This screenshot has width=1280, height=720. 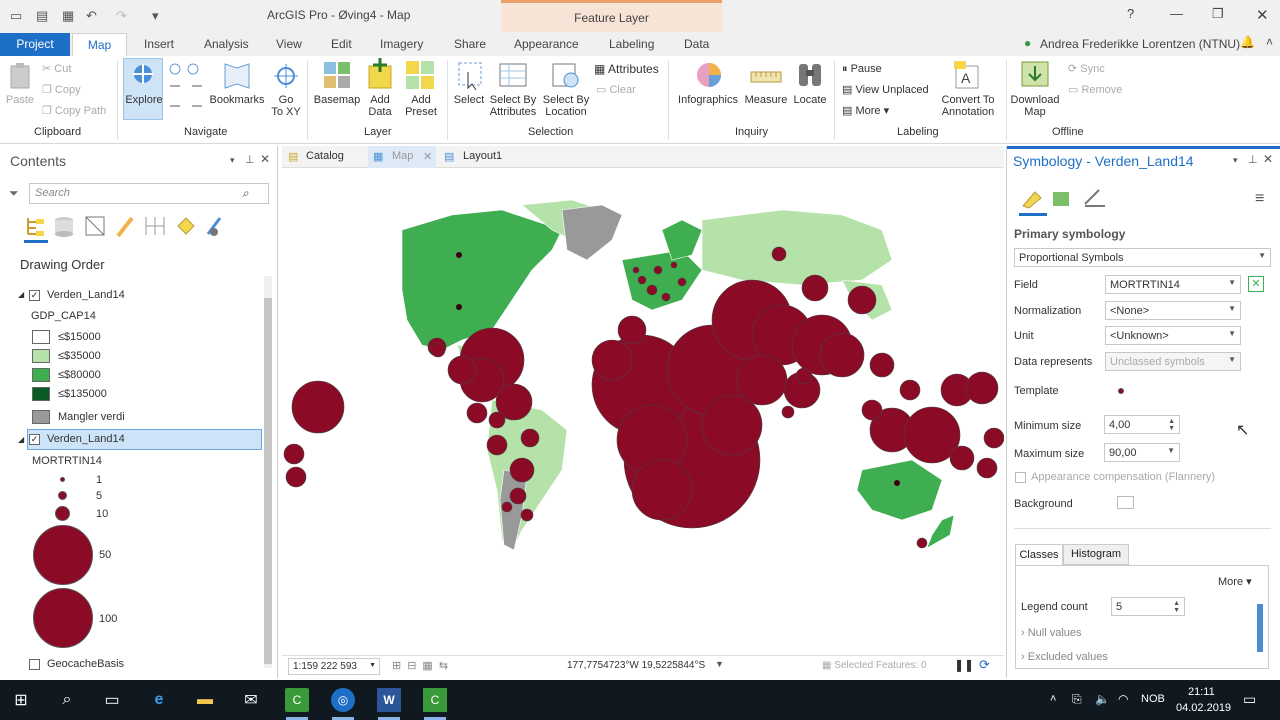 I want to click on hamburger-menu-icon: ≡, so click(x=1259, y=199).